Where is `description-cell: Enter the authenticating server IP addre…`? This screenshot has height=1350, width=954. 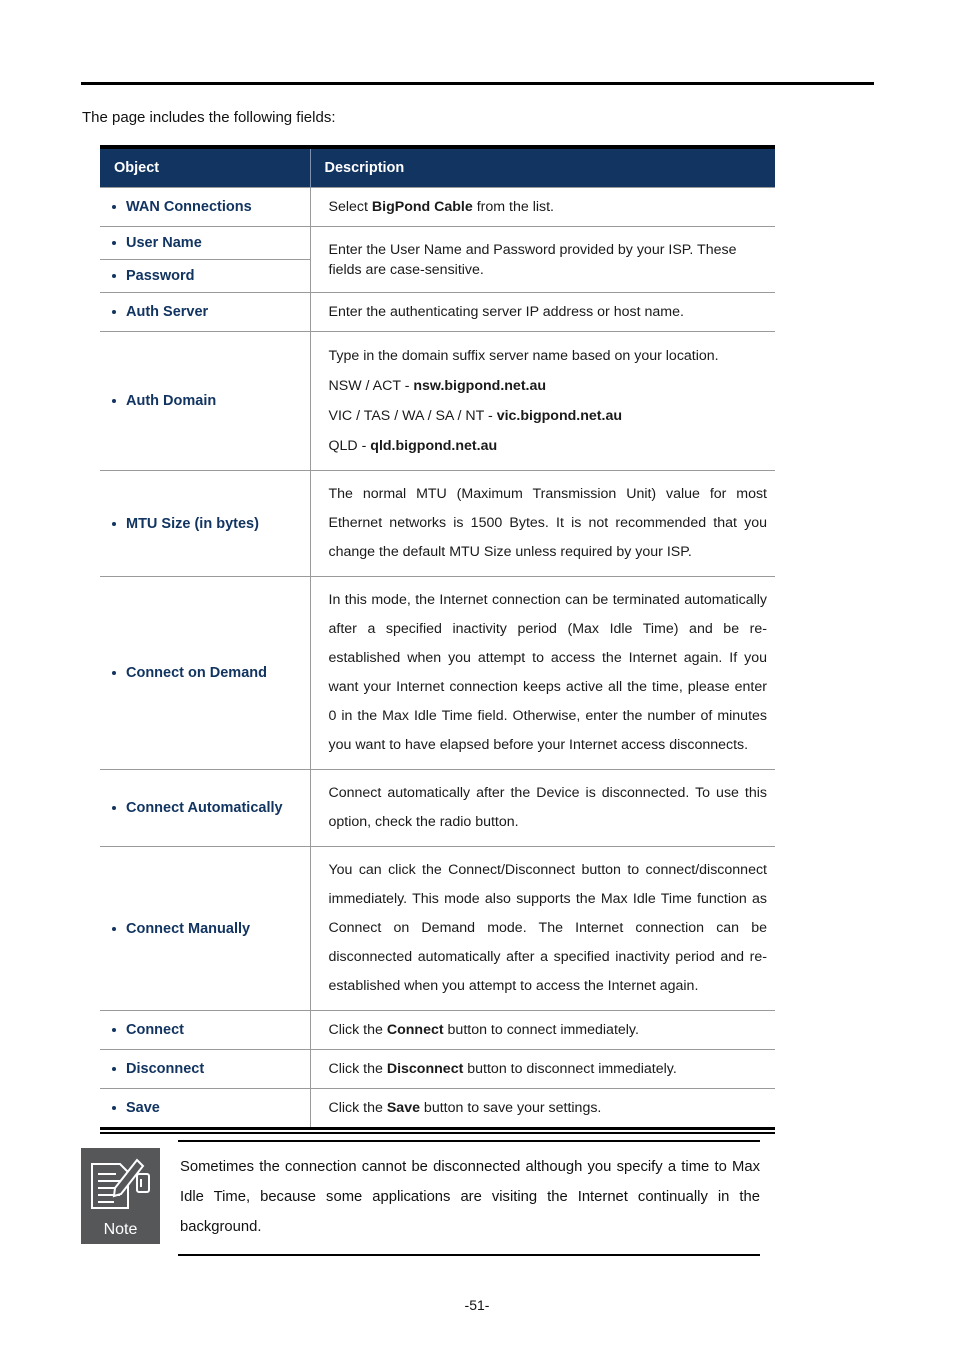 description-cell: Enter the authenticating server IP addre… is located at coordinates (542, 312).